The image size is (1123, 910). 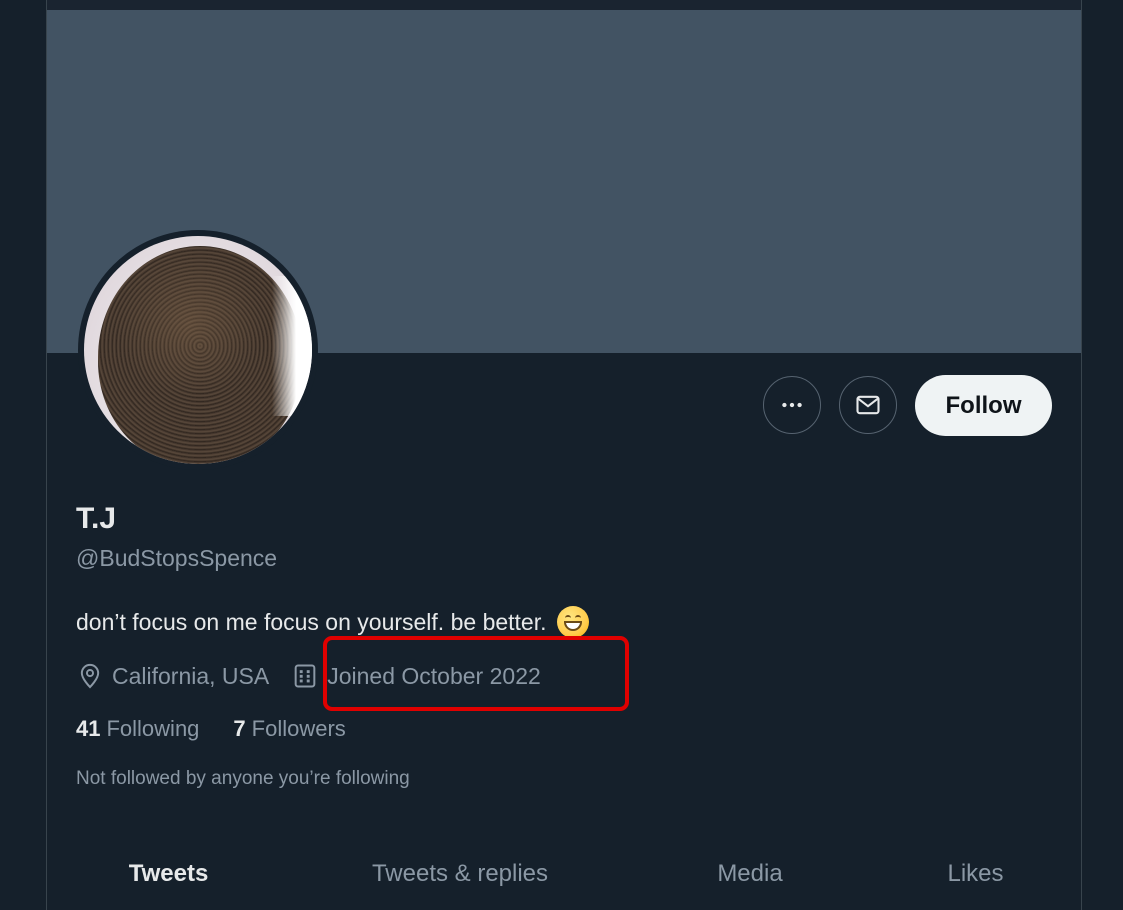 I want to click on followers-count: 7, so click(x=239, y=728).